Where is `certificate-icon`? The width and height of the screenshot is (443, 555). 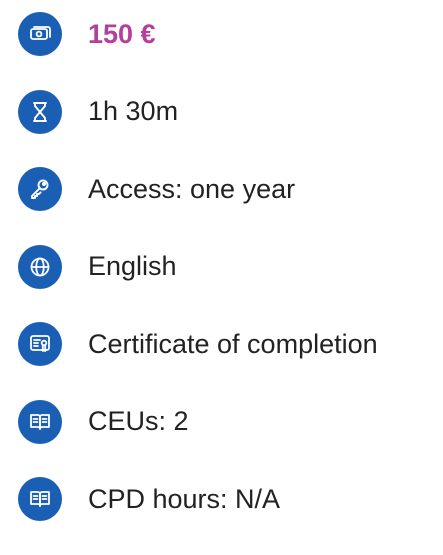
certificate-icon is located at coordinates (40, 344).